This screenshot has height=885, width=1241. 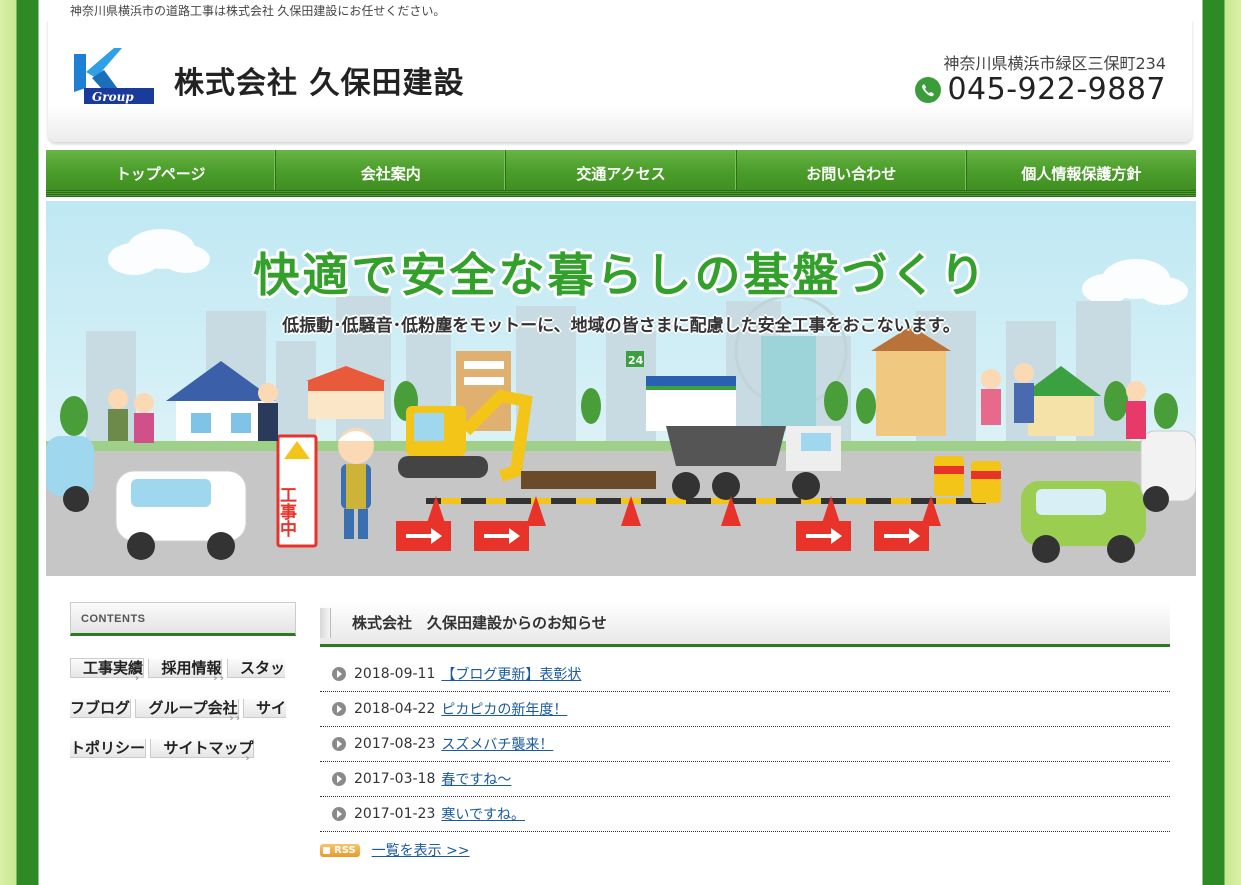 I want to click on company-name: 株式会社 久保田建設, so click(x=319, y=83).